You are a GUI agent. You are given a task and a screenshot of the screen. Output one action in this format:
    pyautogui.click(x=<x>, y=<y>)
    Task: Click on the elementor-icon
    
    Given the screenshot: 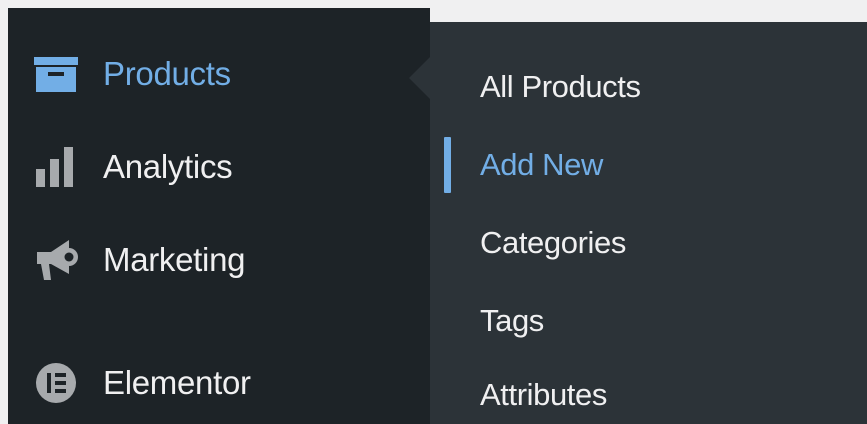 What is the action you would take?
    pyautogui.click(x=56, y=383)
    